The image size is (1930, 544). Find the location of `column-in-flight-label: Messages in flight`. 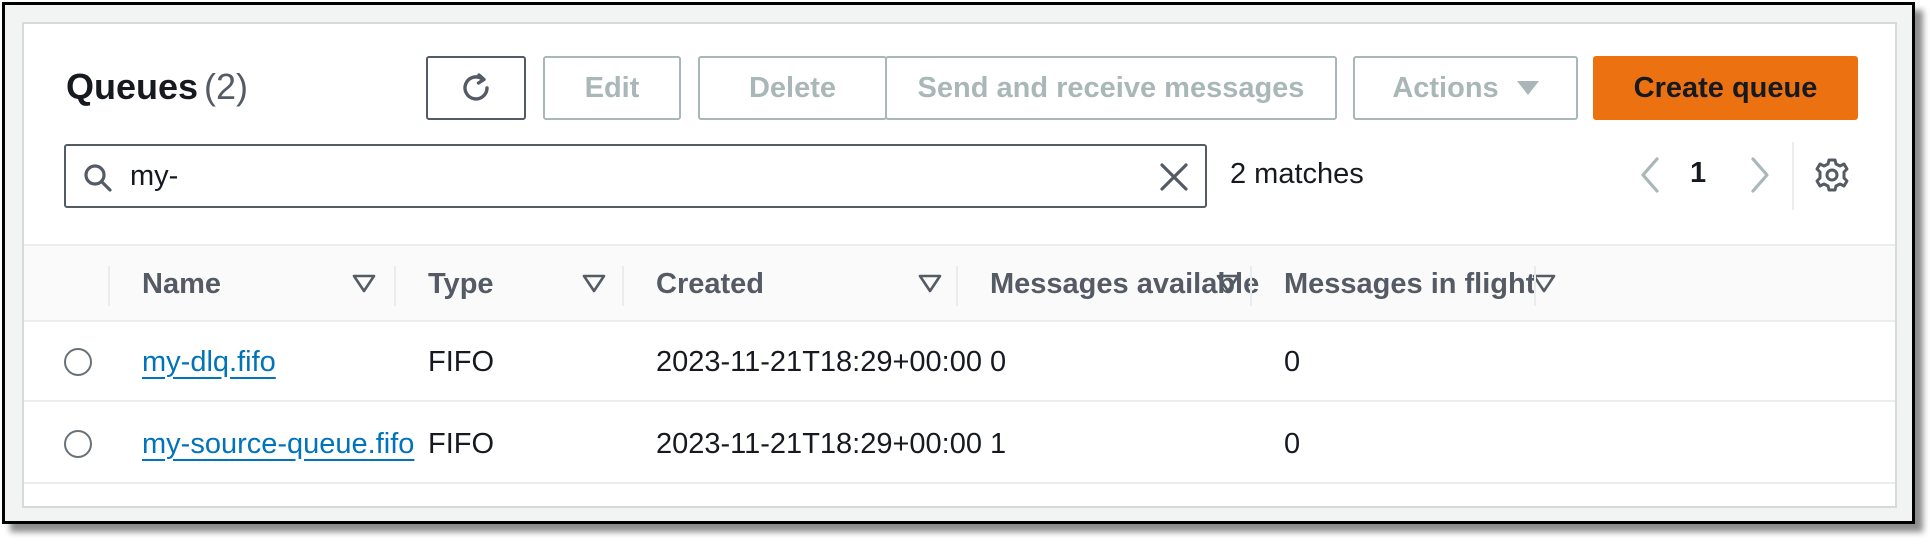

column-in-flight-label: Messages in flight is located at coordinates (1410, 283).